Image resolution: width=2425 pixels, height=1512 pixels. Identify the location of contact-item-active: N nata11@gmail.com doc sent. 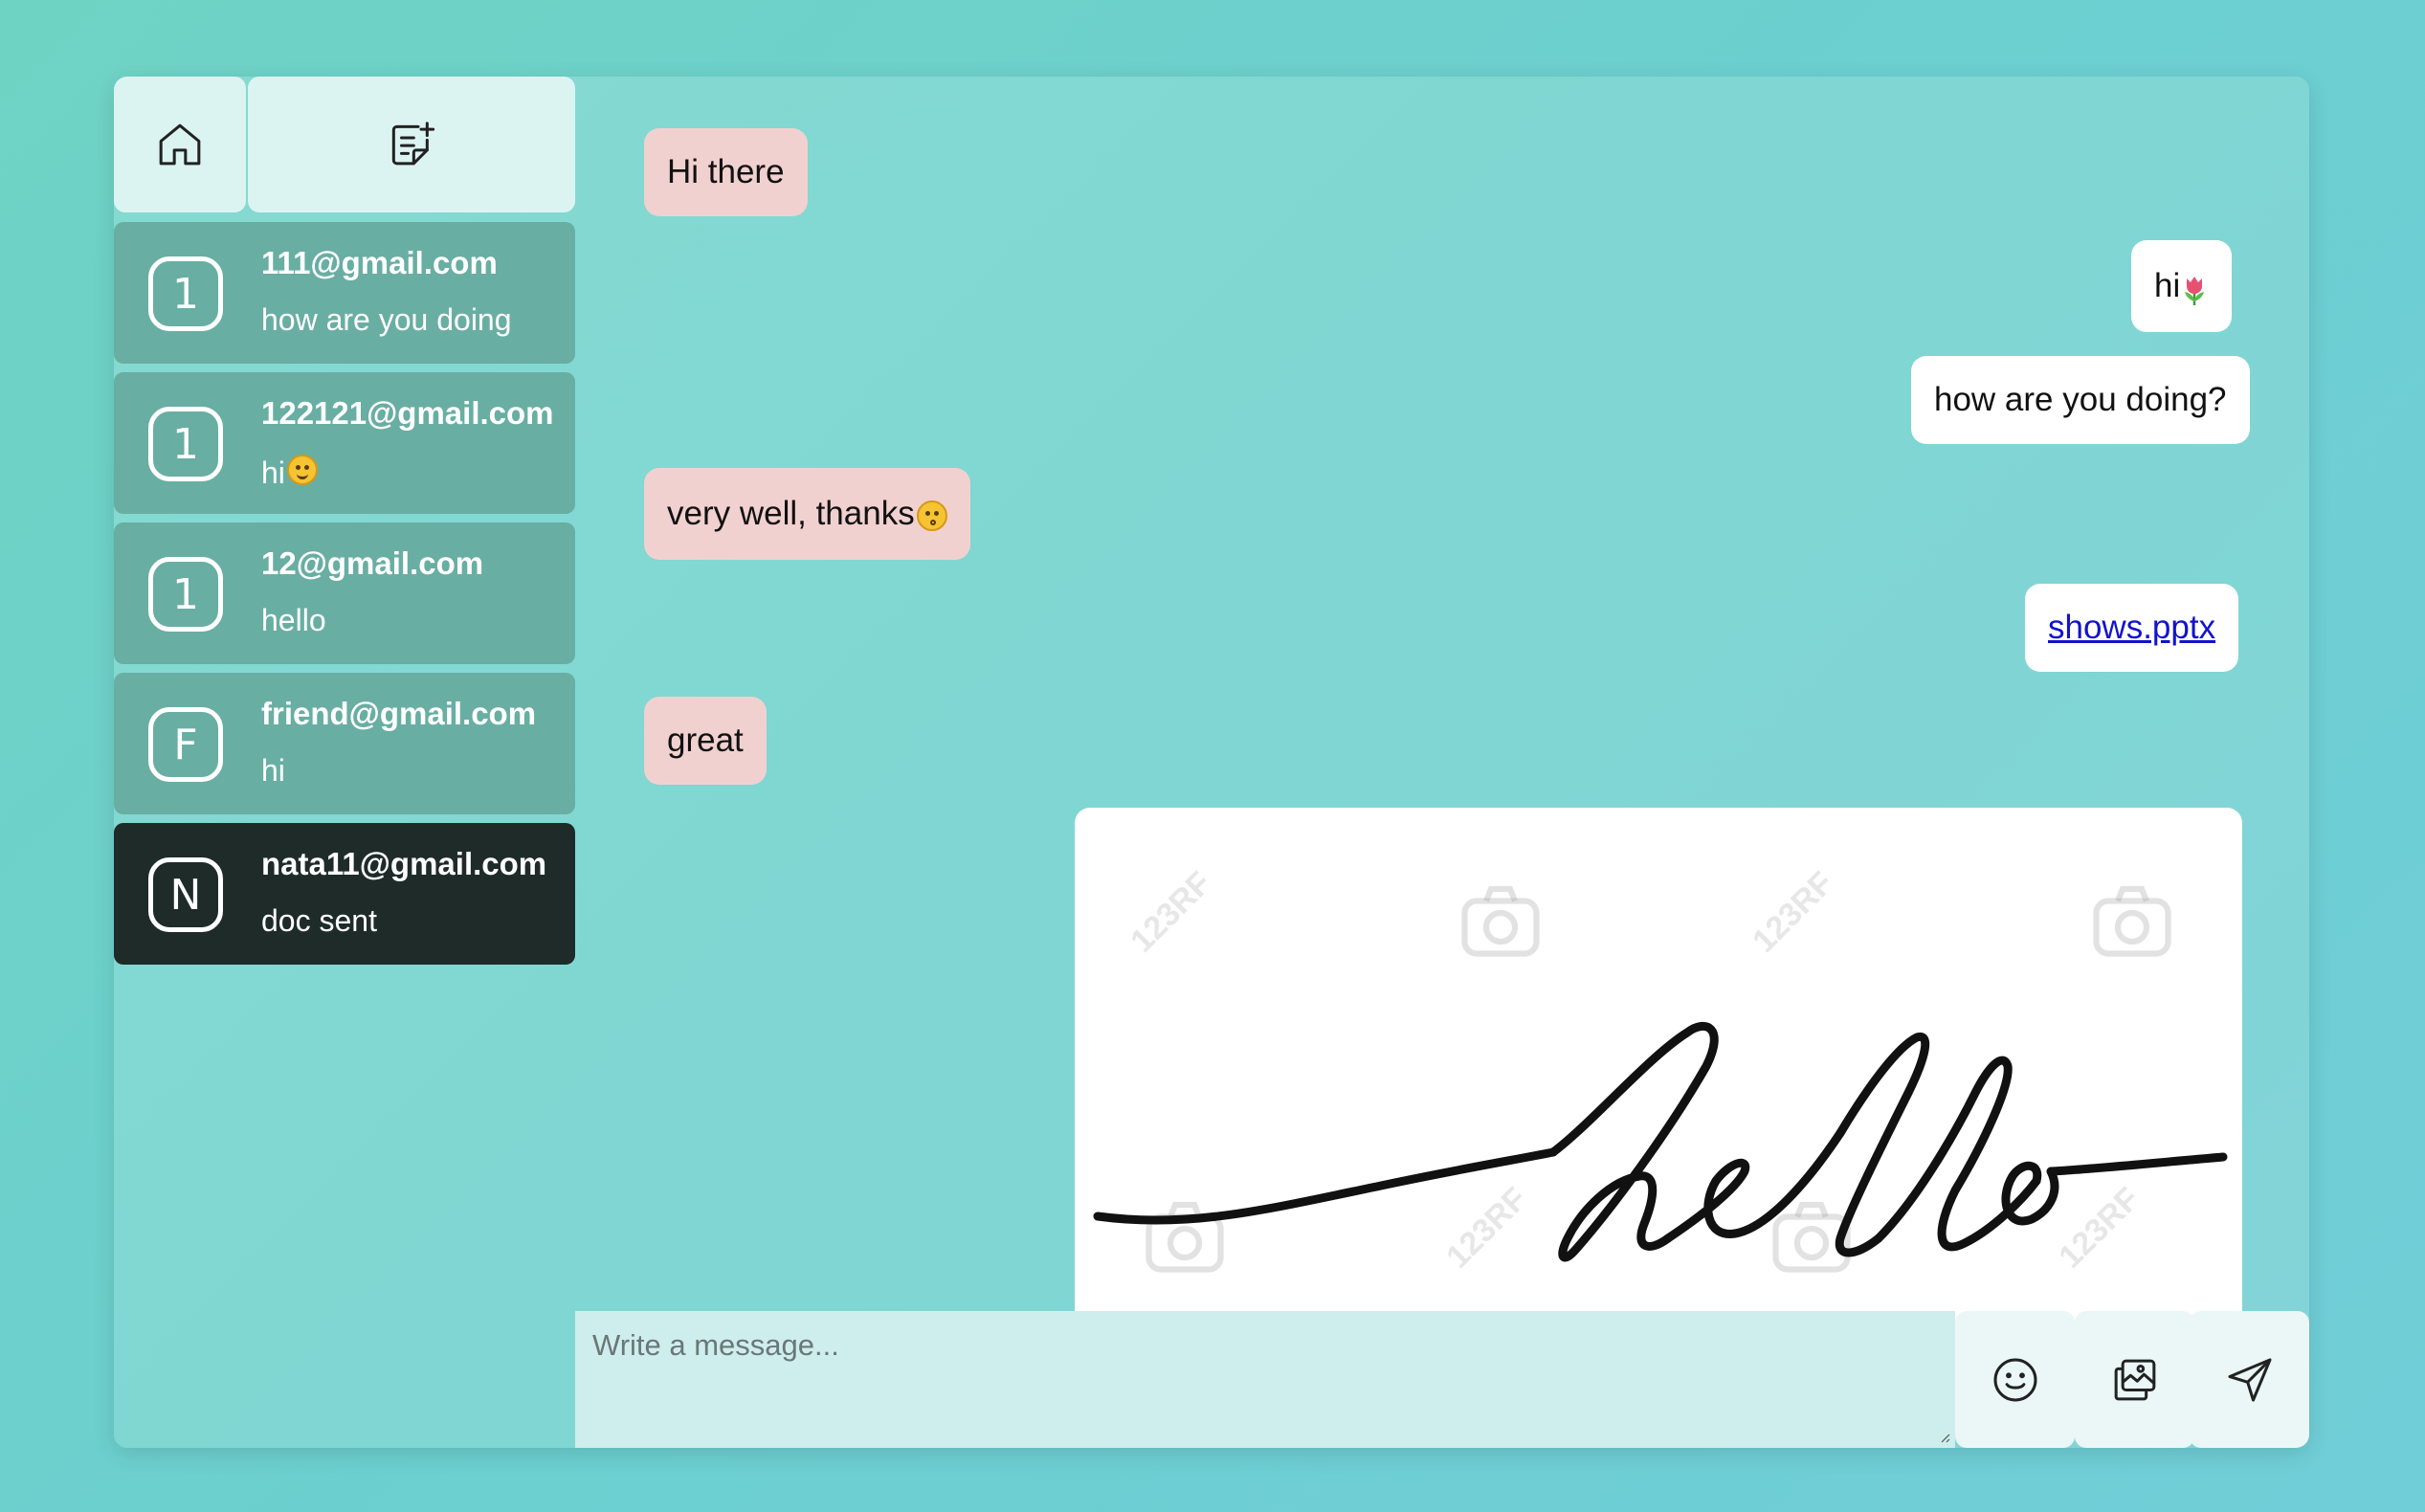
(344, 894).